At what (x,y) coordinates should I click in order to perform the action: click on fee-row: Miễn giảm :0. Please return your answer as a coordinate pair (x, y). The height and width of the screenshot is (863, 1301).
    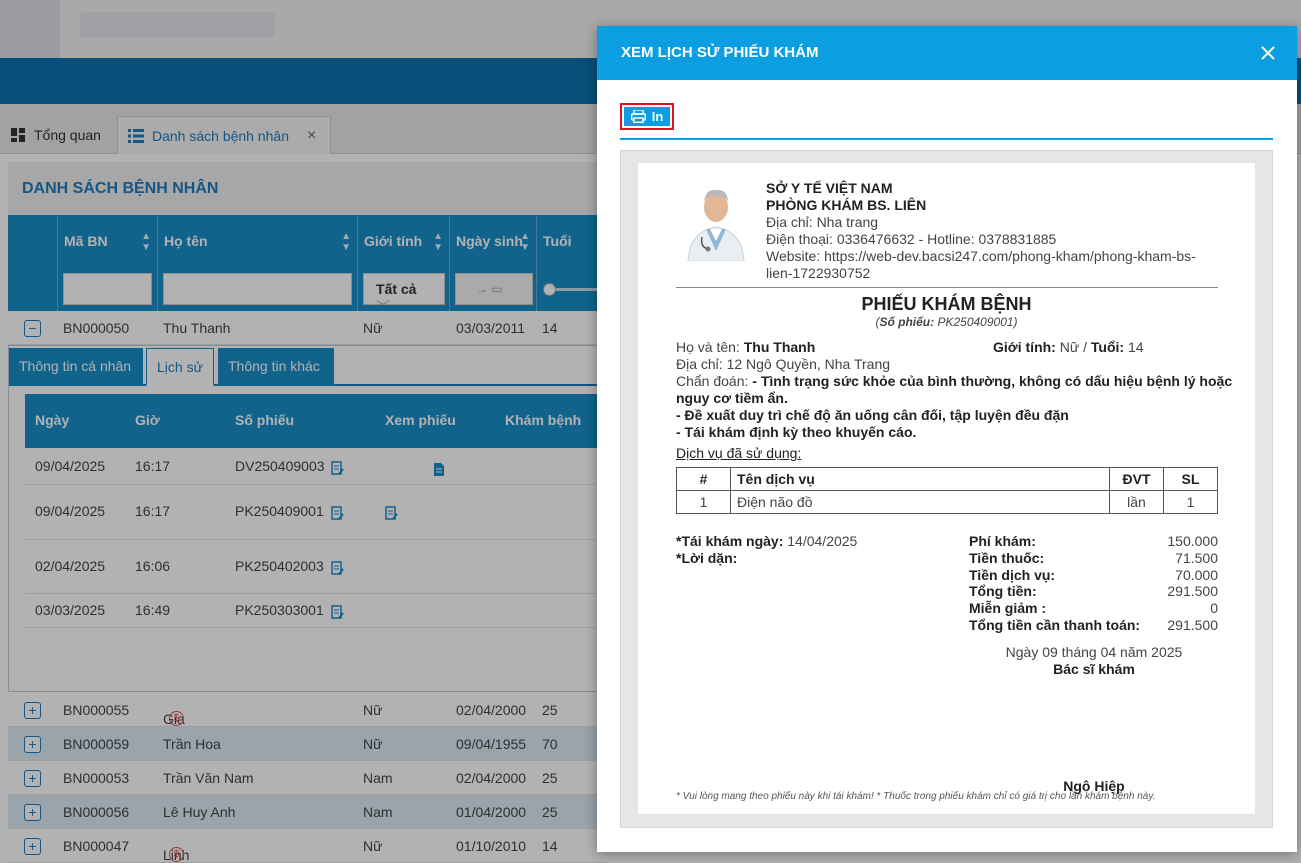
    Looking at the image, I should click on (1093, 608).